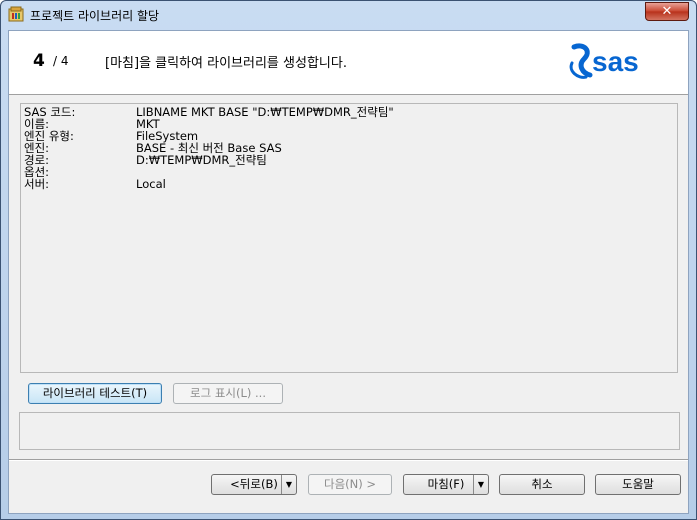 This screenshot has height=520, width=697. Describe the element at coordinates (350, 484) in the screenshot. I see `next-button: 다음(N) >` at that location.